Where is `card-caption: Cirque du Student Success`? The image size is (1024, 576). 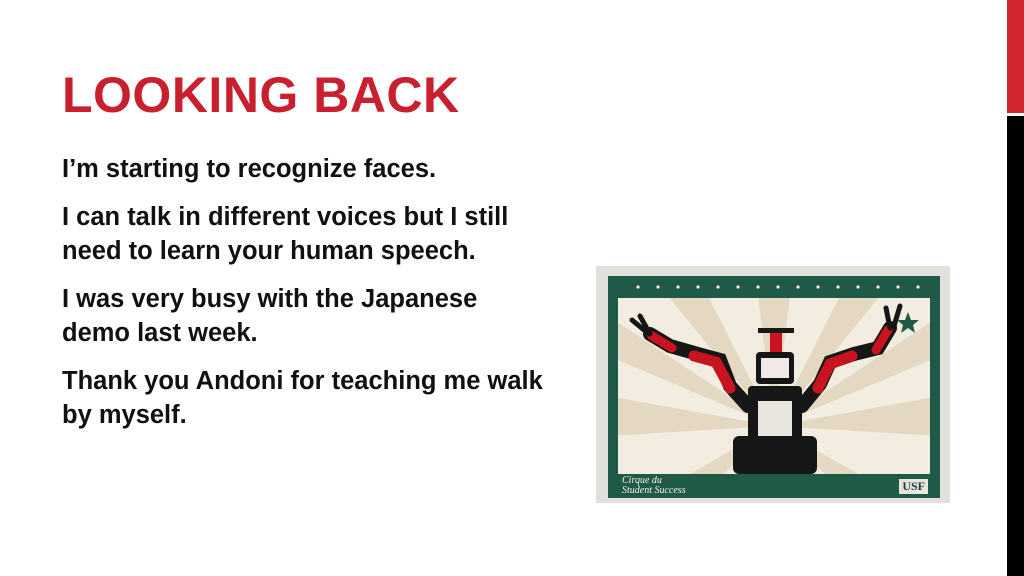
card-caption: Cirque du Student Success is located at coordinates (654, 485).